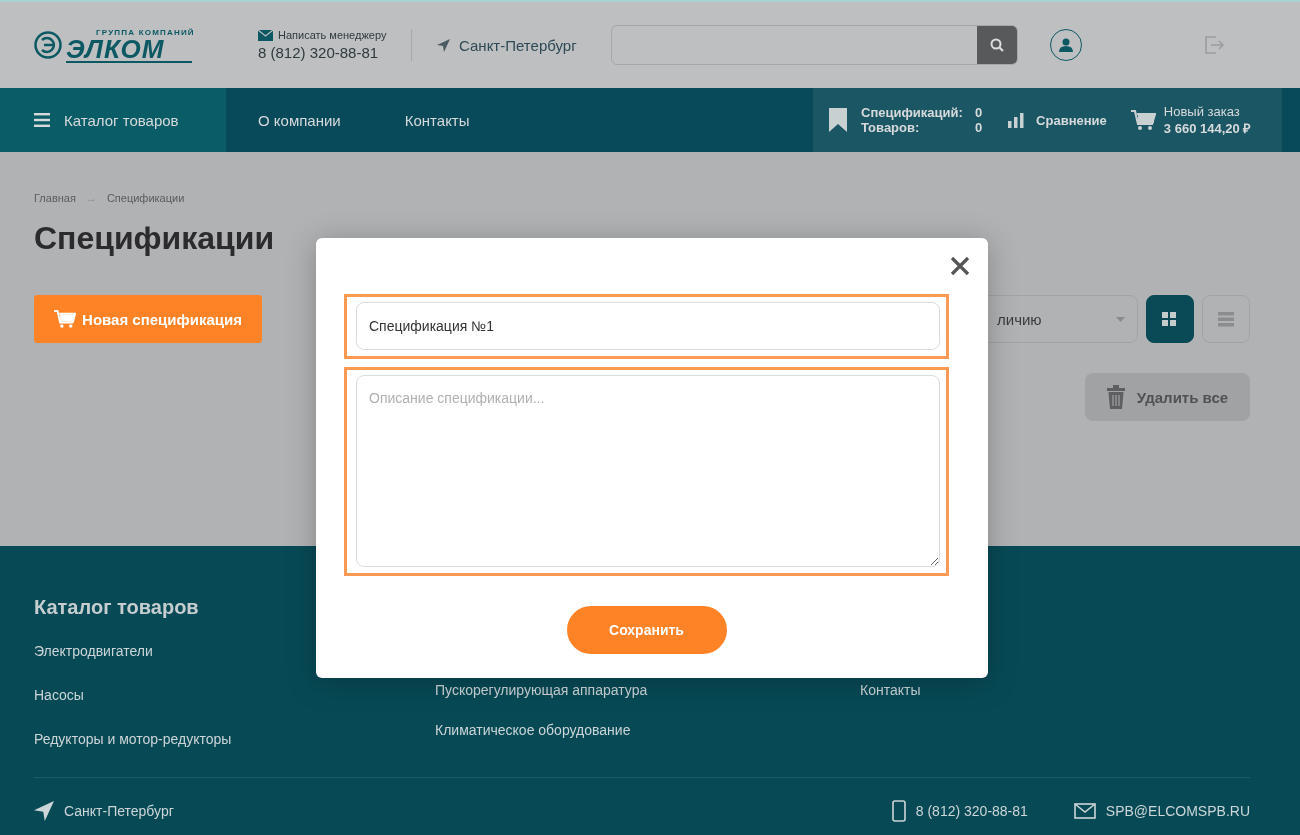 Image resolution: width=1300 pixels, height=835 pixels. What do you see at coordinates (113, 120) in the screenshot?
I see `nav-tab: Каталог товаров` at bounding box center [113, 120].